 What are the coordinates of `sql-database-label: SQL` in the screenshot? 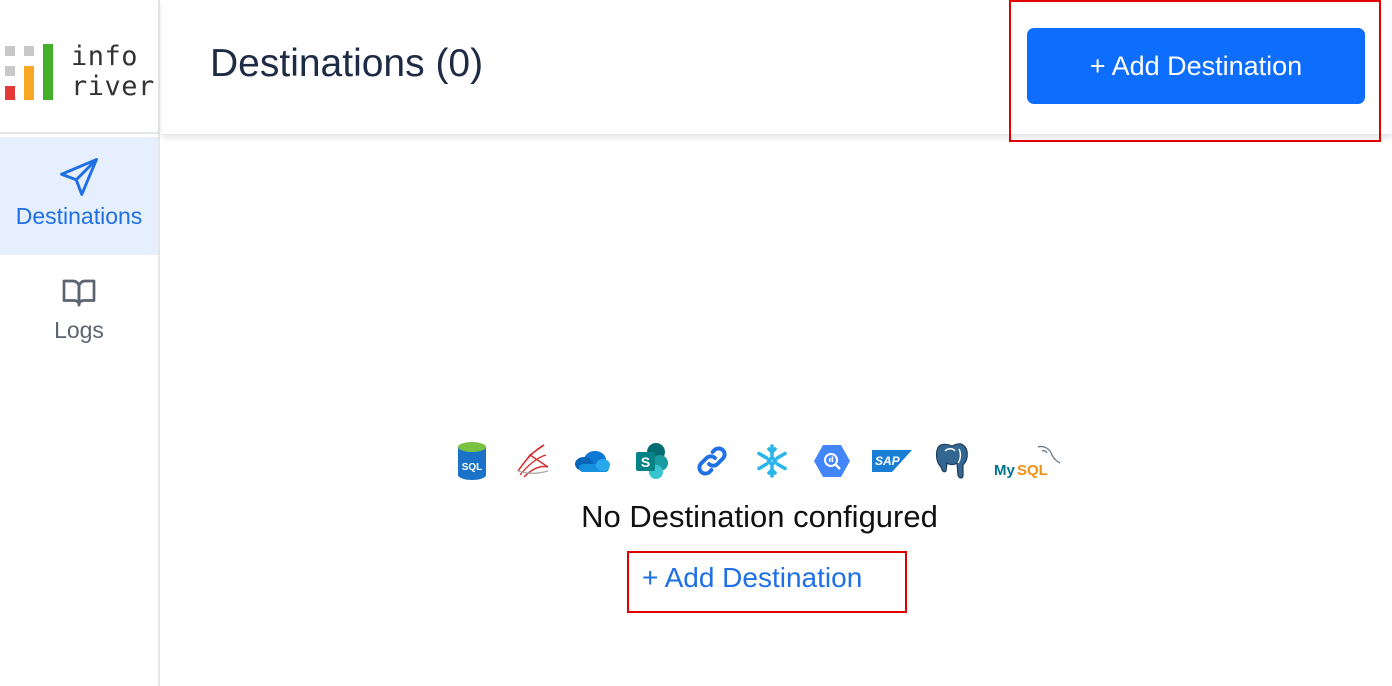 It's located at (472, 467).